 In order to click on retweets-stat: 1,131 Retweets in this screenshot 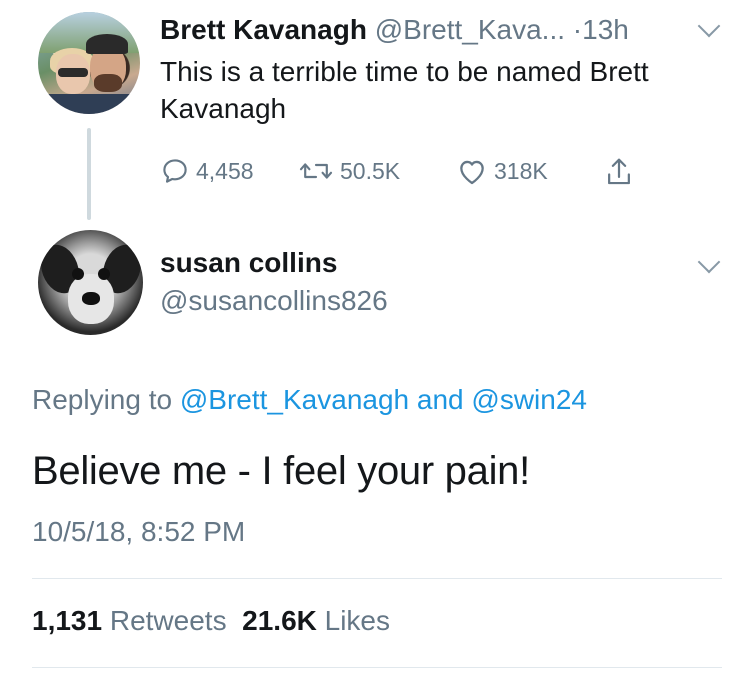, I will do `click(129, 620)`.